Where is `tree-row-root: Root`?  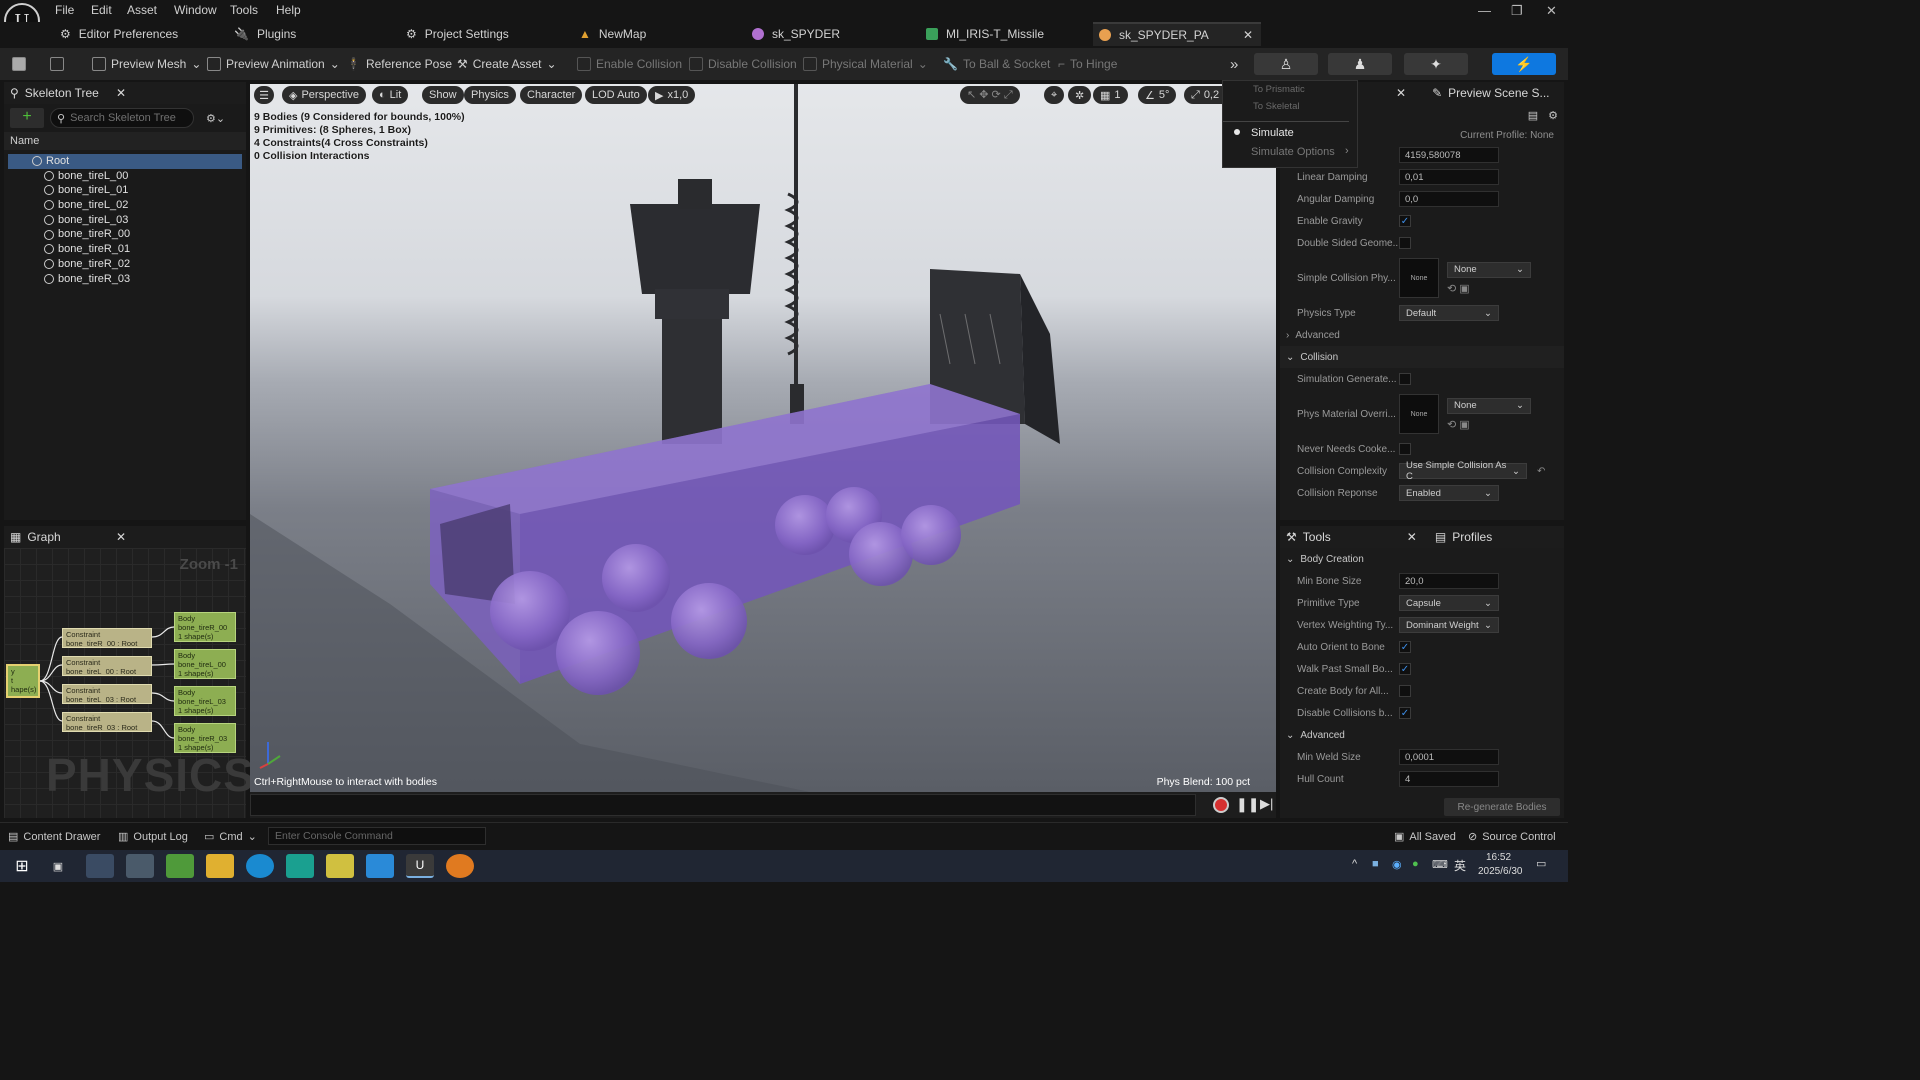 tree-row-root: Root is located at coordinates (125, 161).